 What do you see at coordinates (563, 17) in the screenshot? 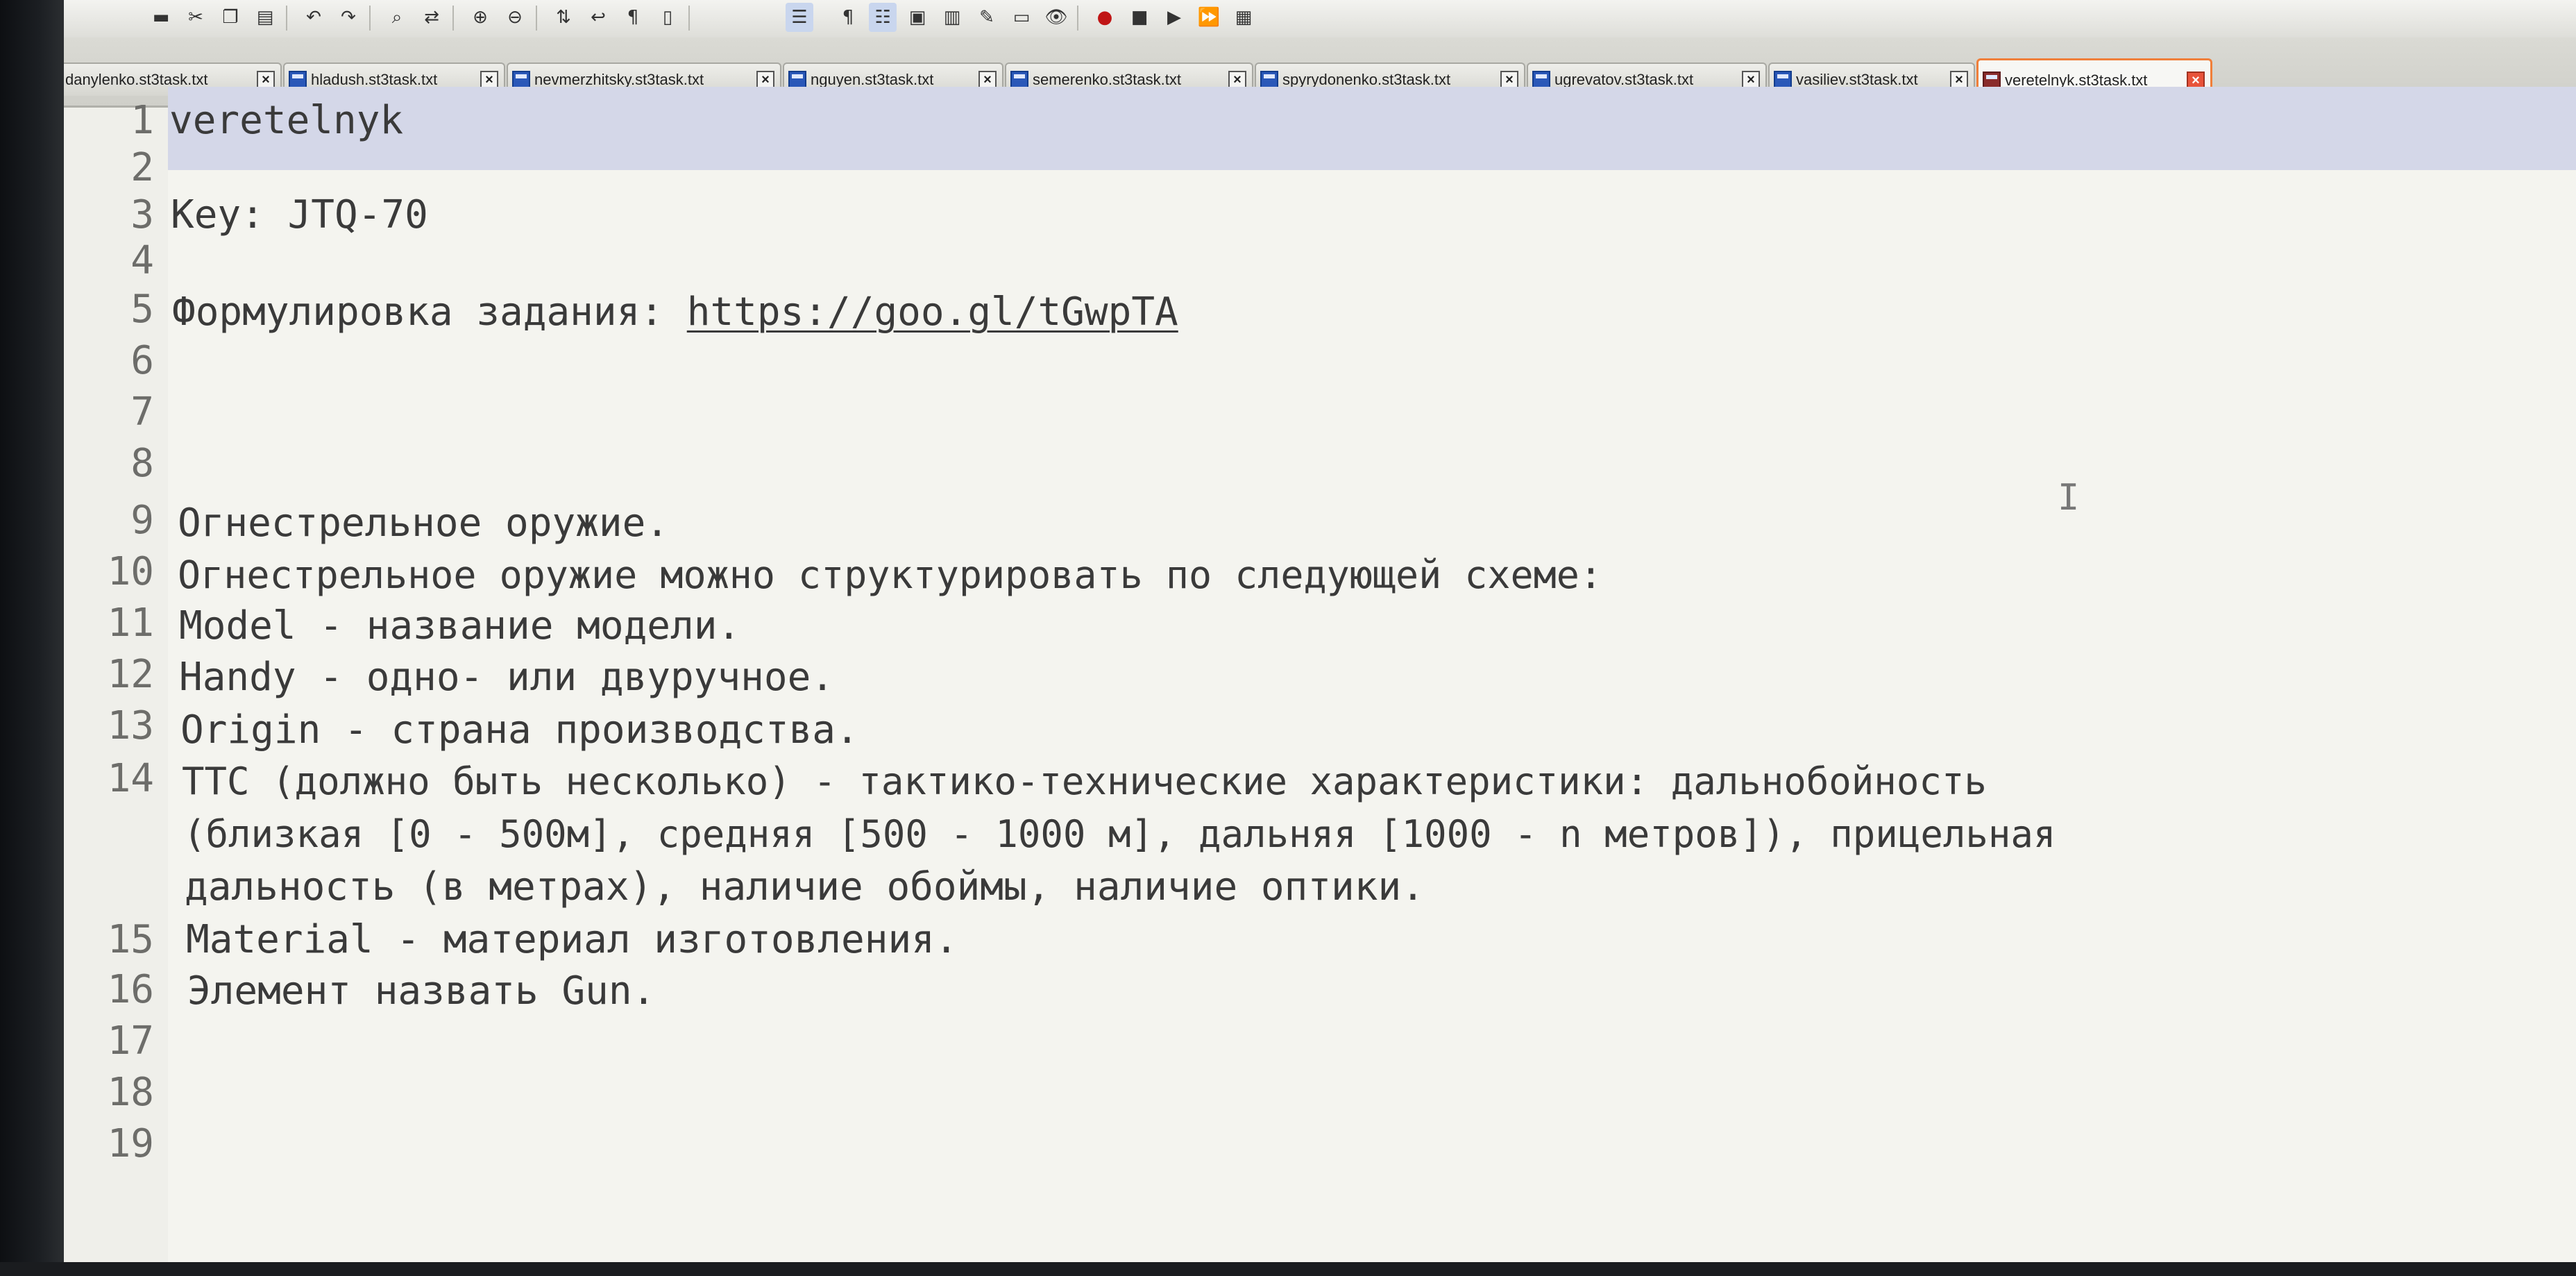
I see `sync-scroll-icon: ⇅` at bounding box center [563, 17].